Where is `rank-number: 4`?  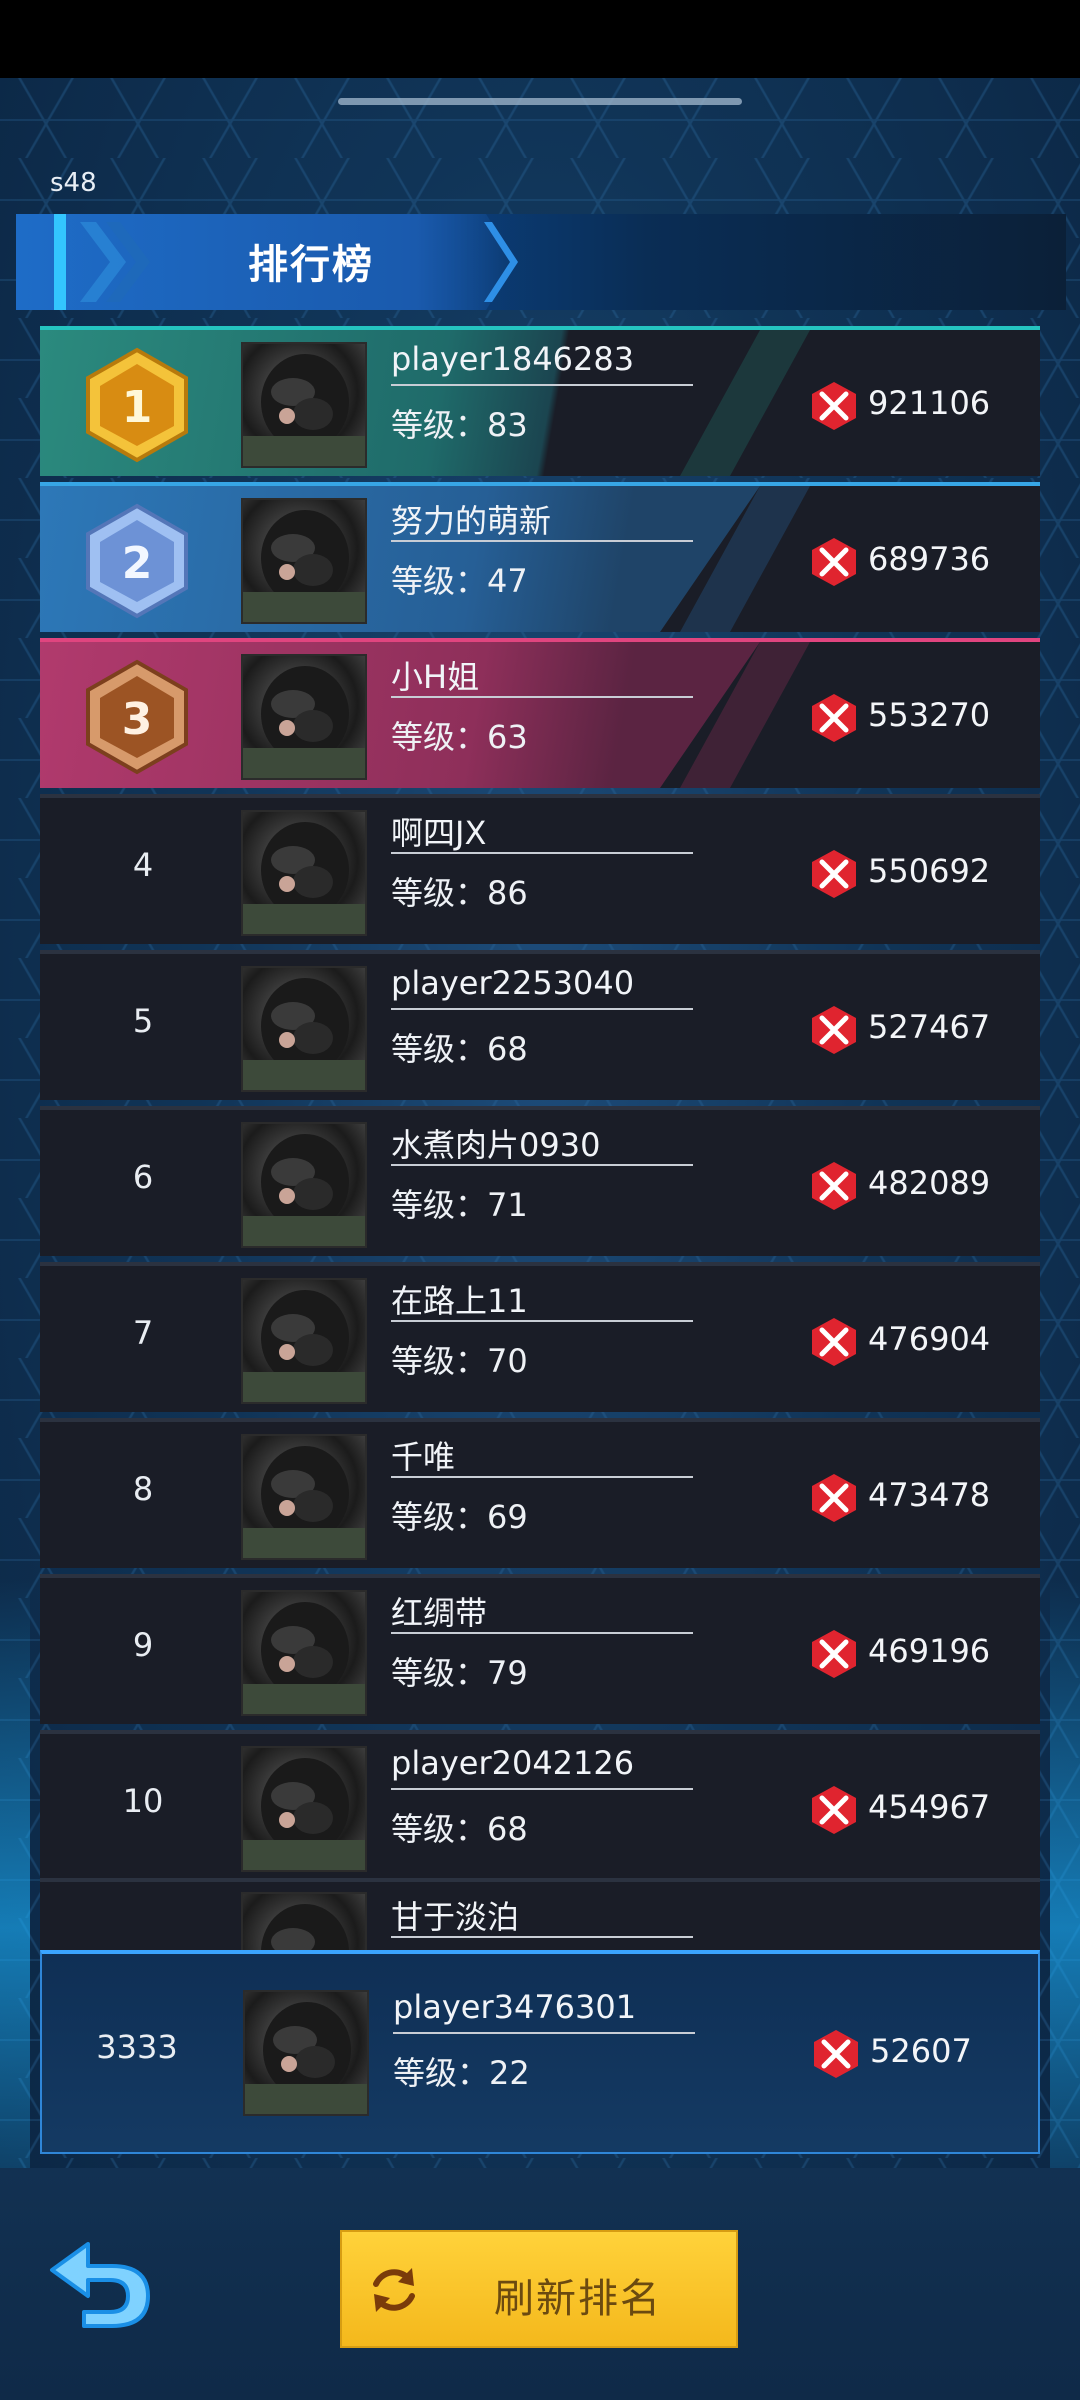 rank-number: 4 is located at coordinates (143, 865).